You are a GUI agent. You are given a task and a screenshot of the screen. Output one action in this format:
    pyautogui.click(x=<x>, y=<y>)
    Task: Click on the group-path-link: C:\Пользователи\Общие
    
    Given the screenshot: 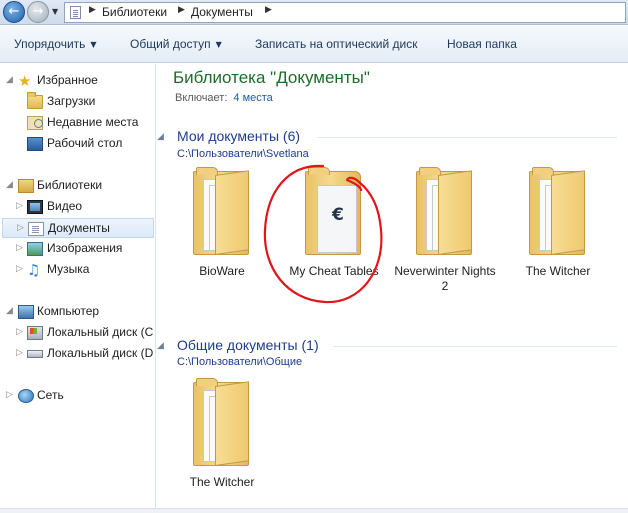 What is the action you would take?
    pyautogui.click(x=239, y=362)
    